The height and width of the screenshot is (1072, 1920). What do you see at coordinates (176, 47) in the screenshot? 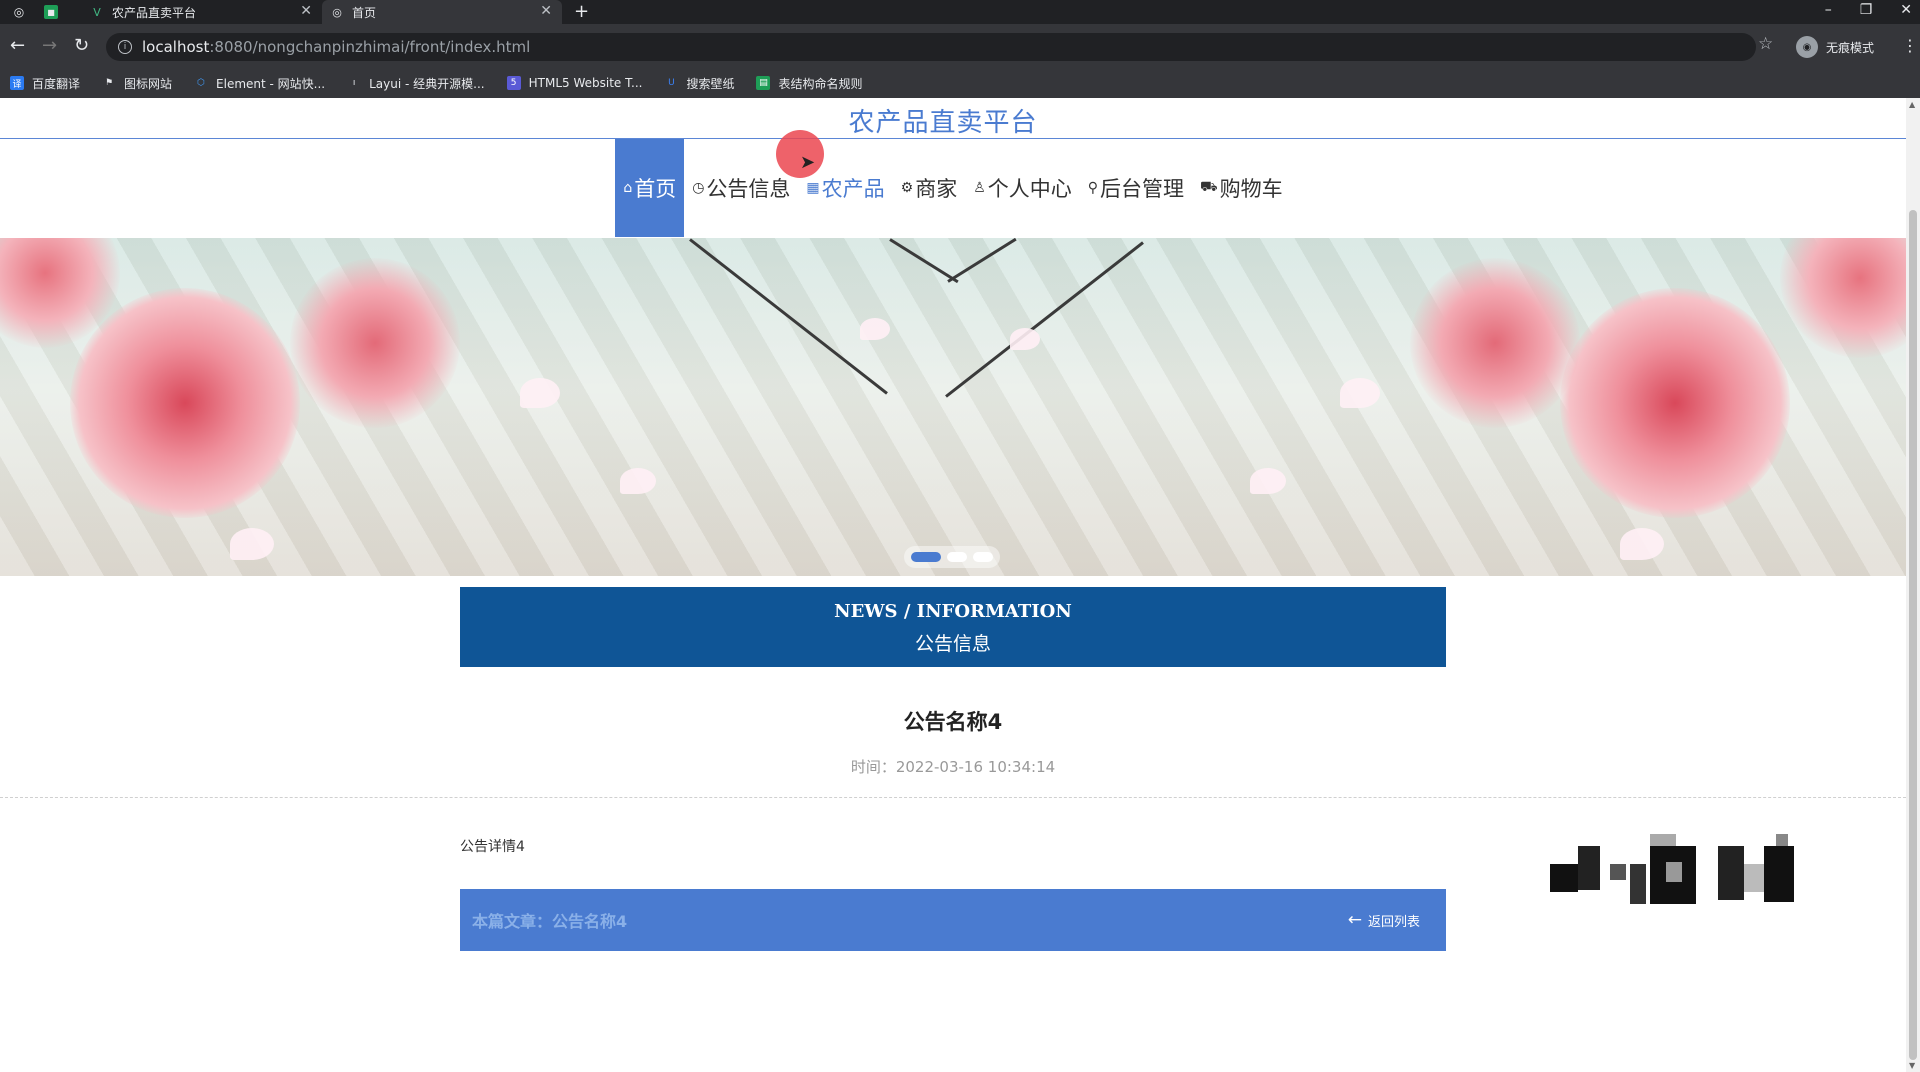
I see `url-host: localhost` at bounding box center [176, 47].